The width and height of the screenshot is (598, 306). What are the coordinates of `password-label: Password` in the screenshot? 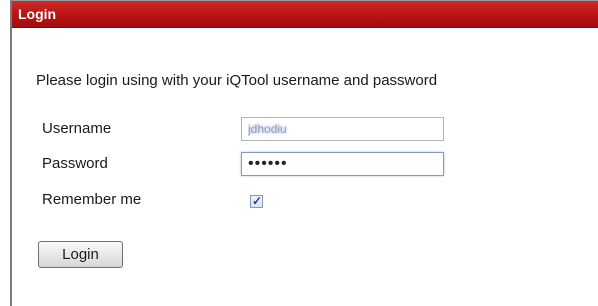 It's located at (75, 163).